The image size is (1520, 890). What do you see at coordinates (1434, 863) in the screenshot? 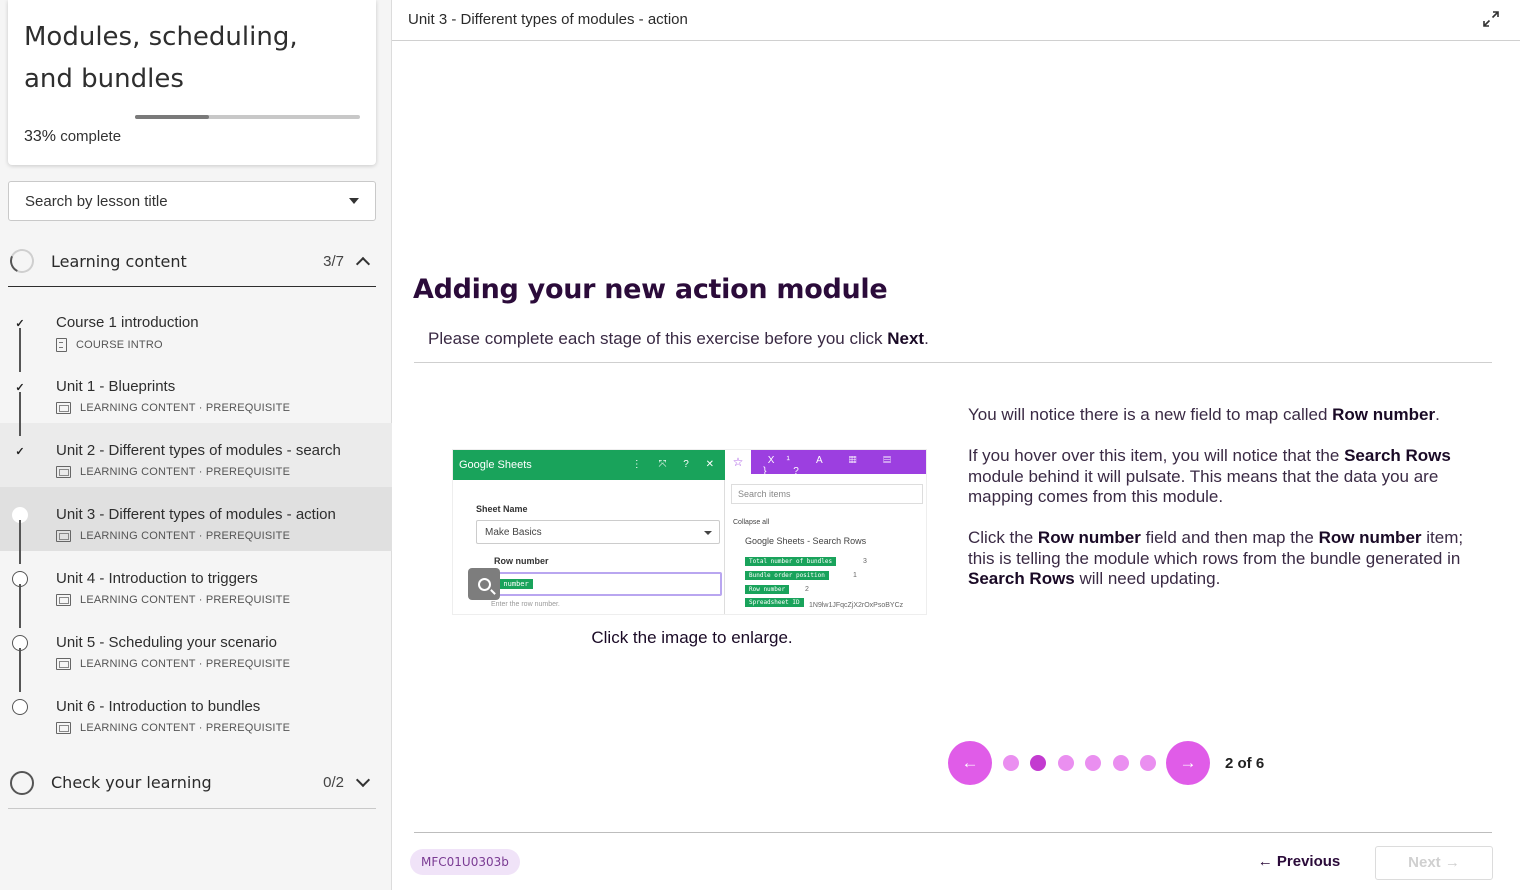
I see `next-button: Next →` at bounding box center [1434, 863].